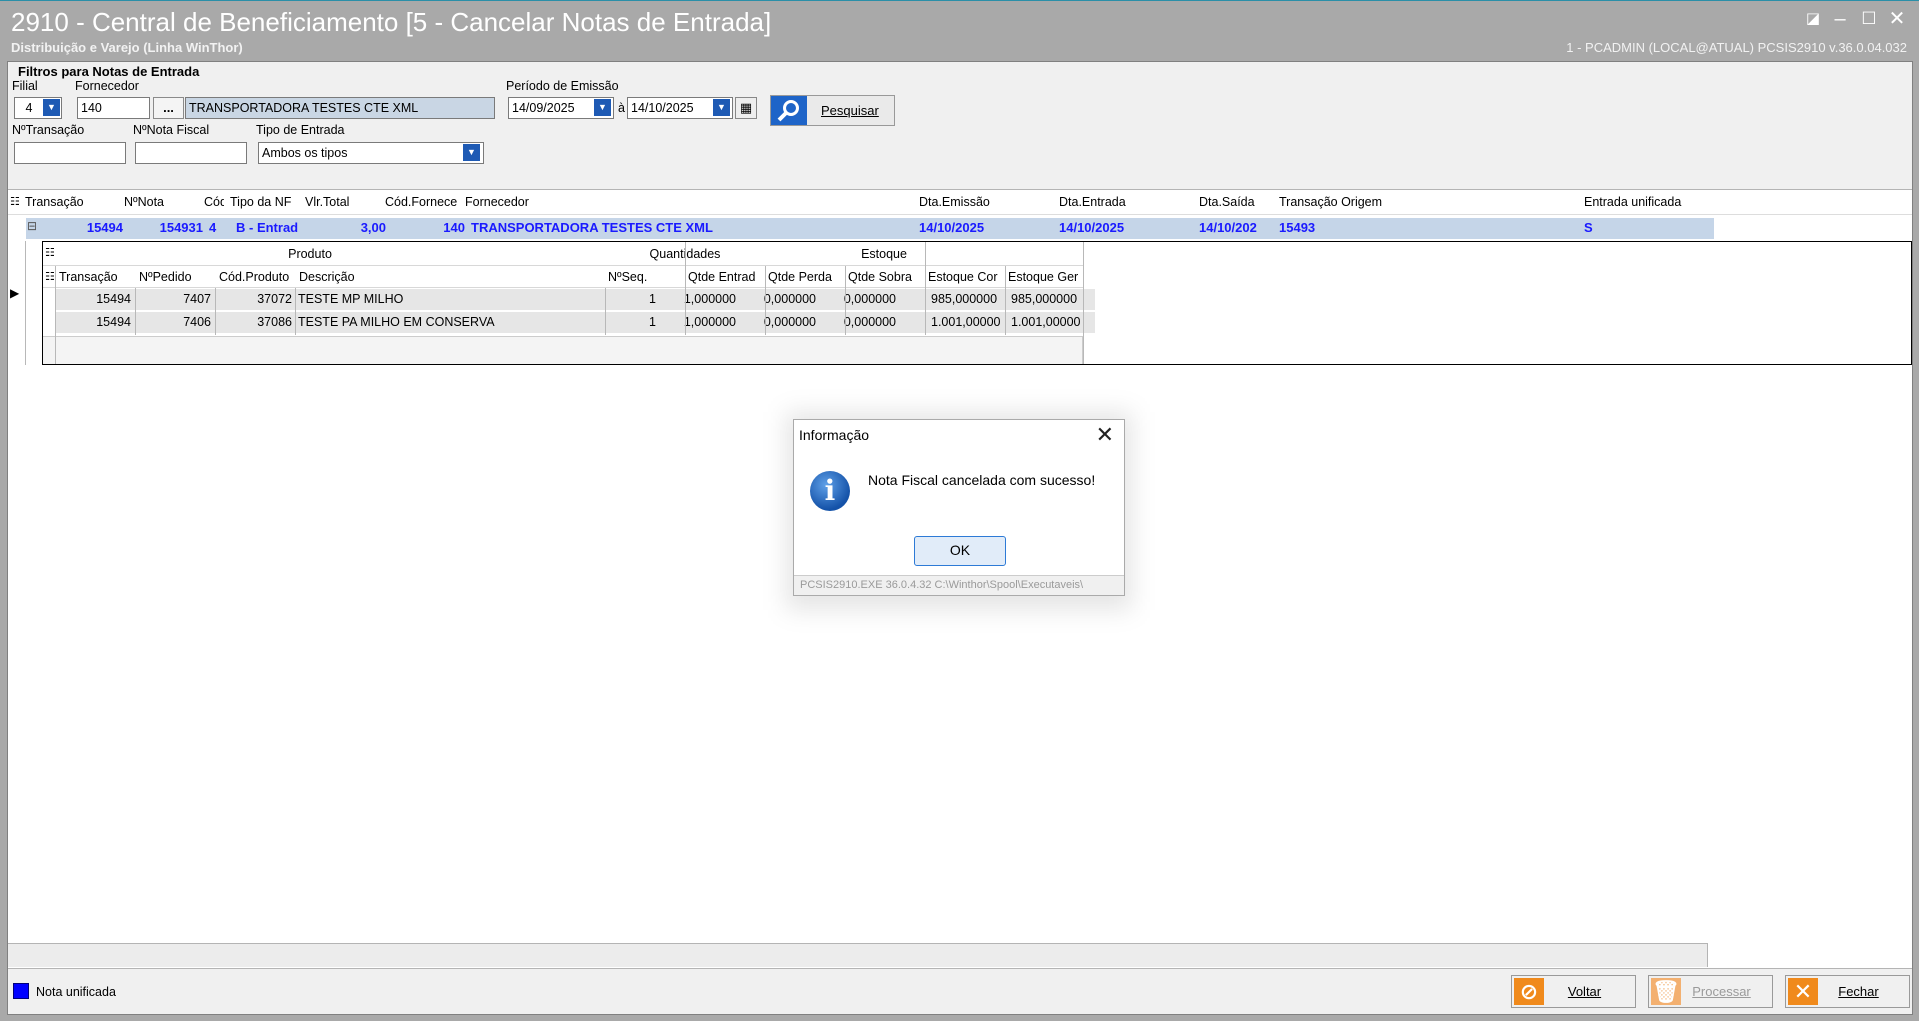 This screenshot has height=1021, width=1919. What do you see at coordinates (979, 202) in the screenshot?
I see `col-dta-emissao: Dta.Emissão` at bounding box center [979, 202].